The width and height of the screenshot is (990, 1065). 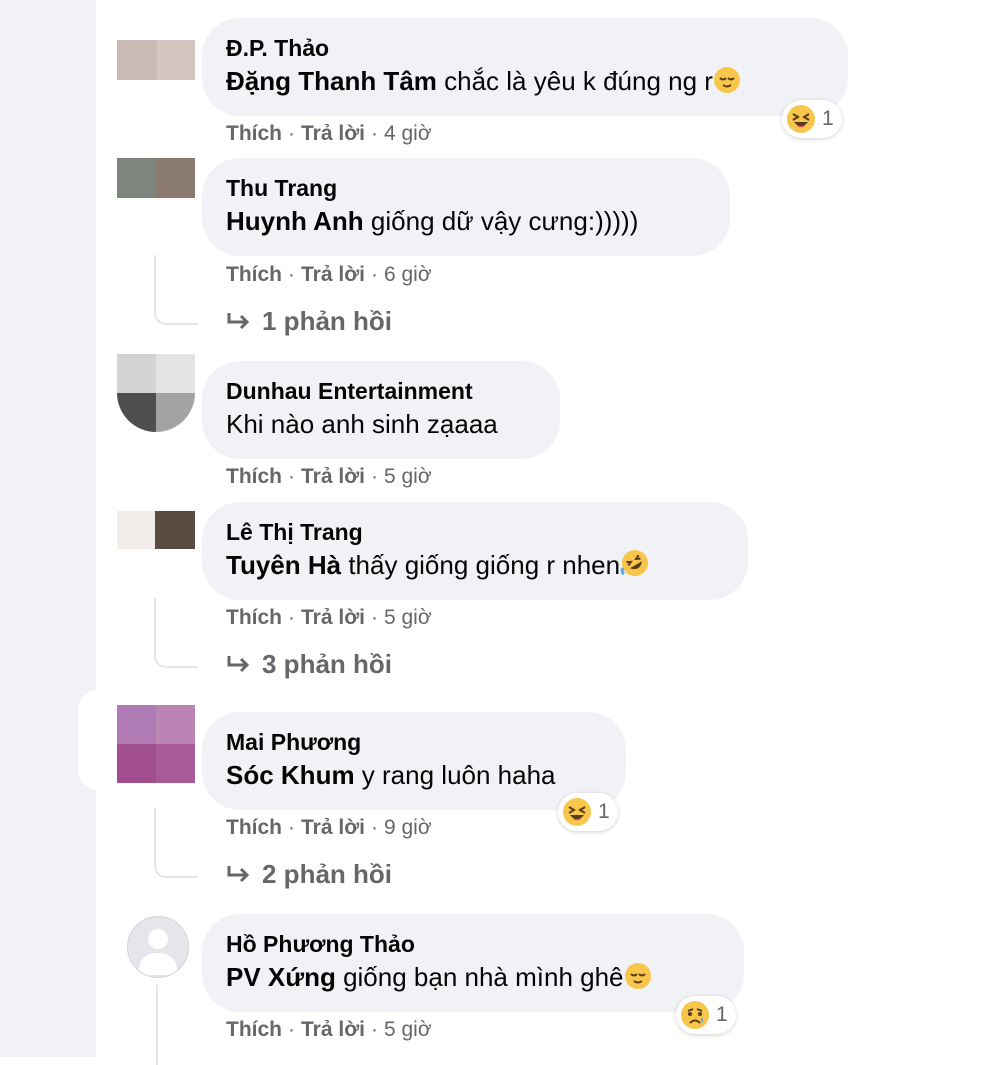 I want to click on replies-count: 3 phản hồi, so click(x=327, y=664).